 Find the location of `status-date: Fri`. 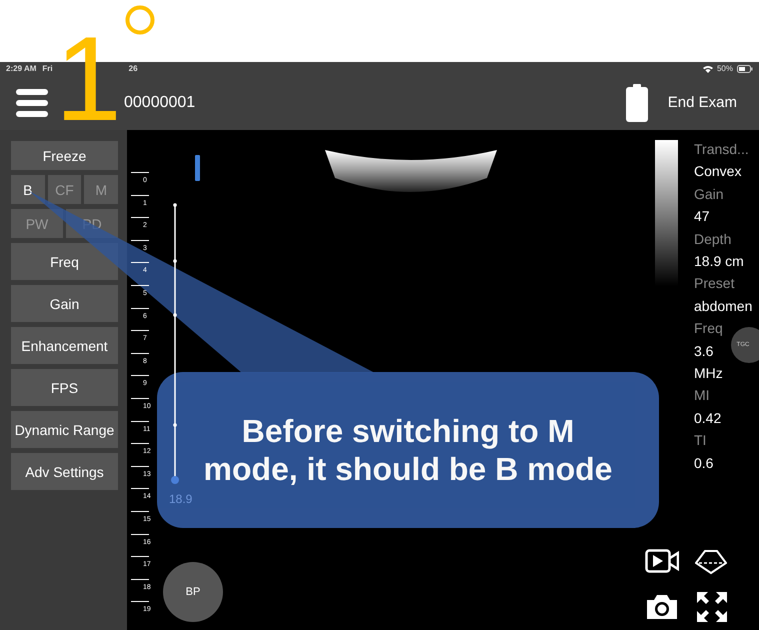

status-date: Fri is located at coordinates (47, 68).